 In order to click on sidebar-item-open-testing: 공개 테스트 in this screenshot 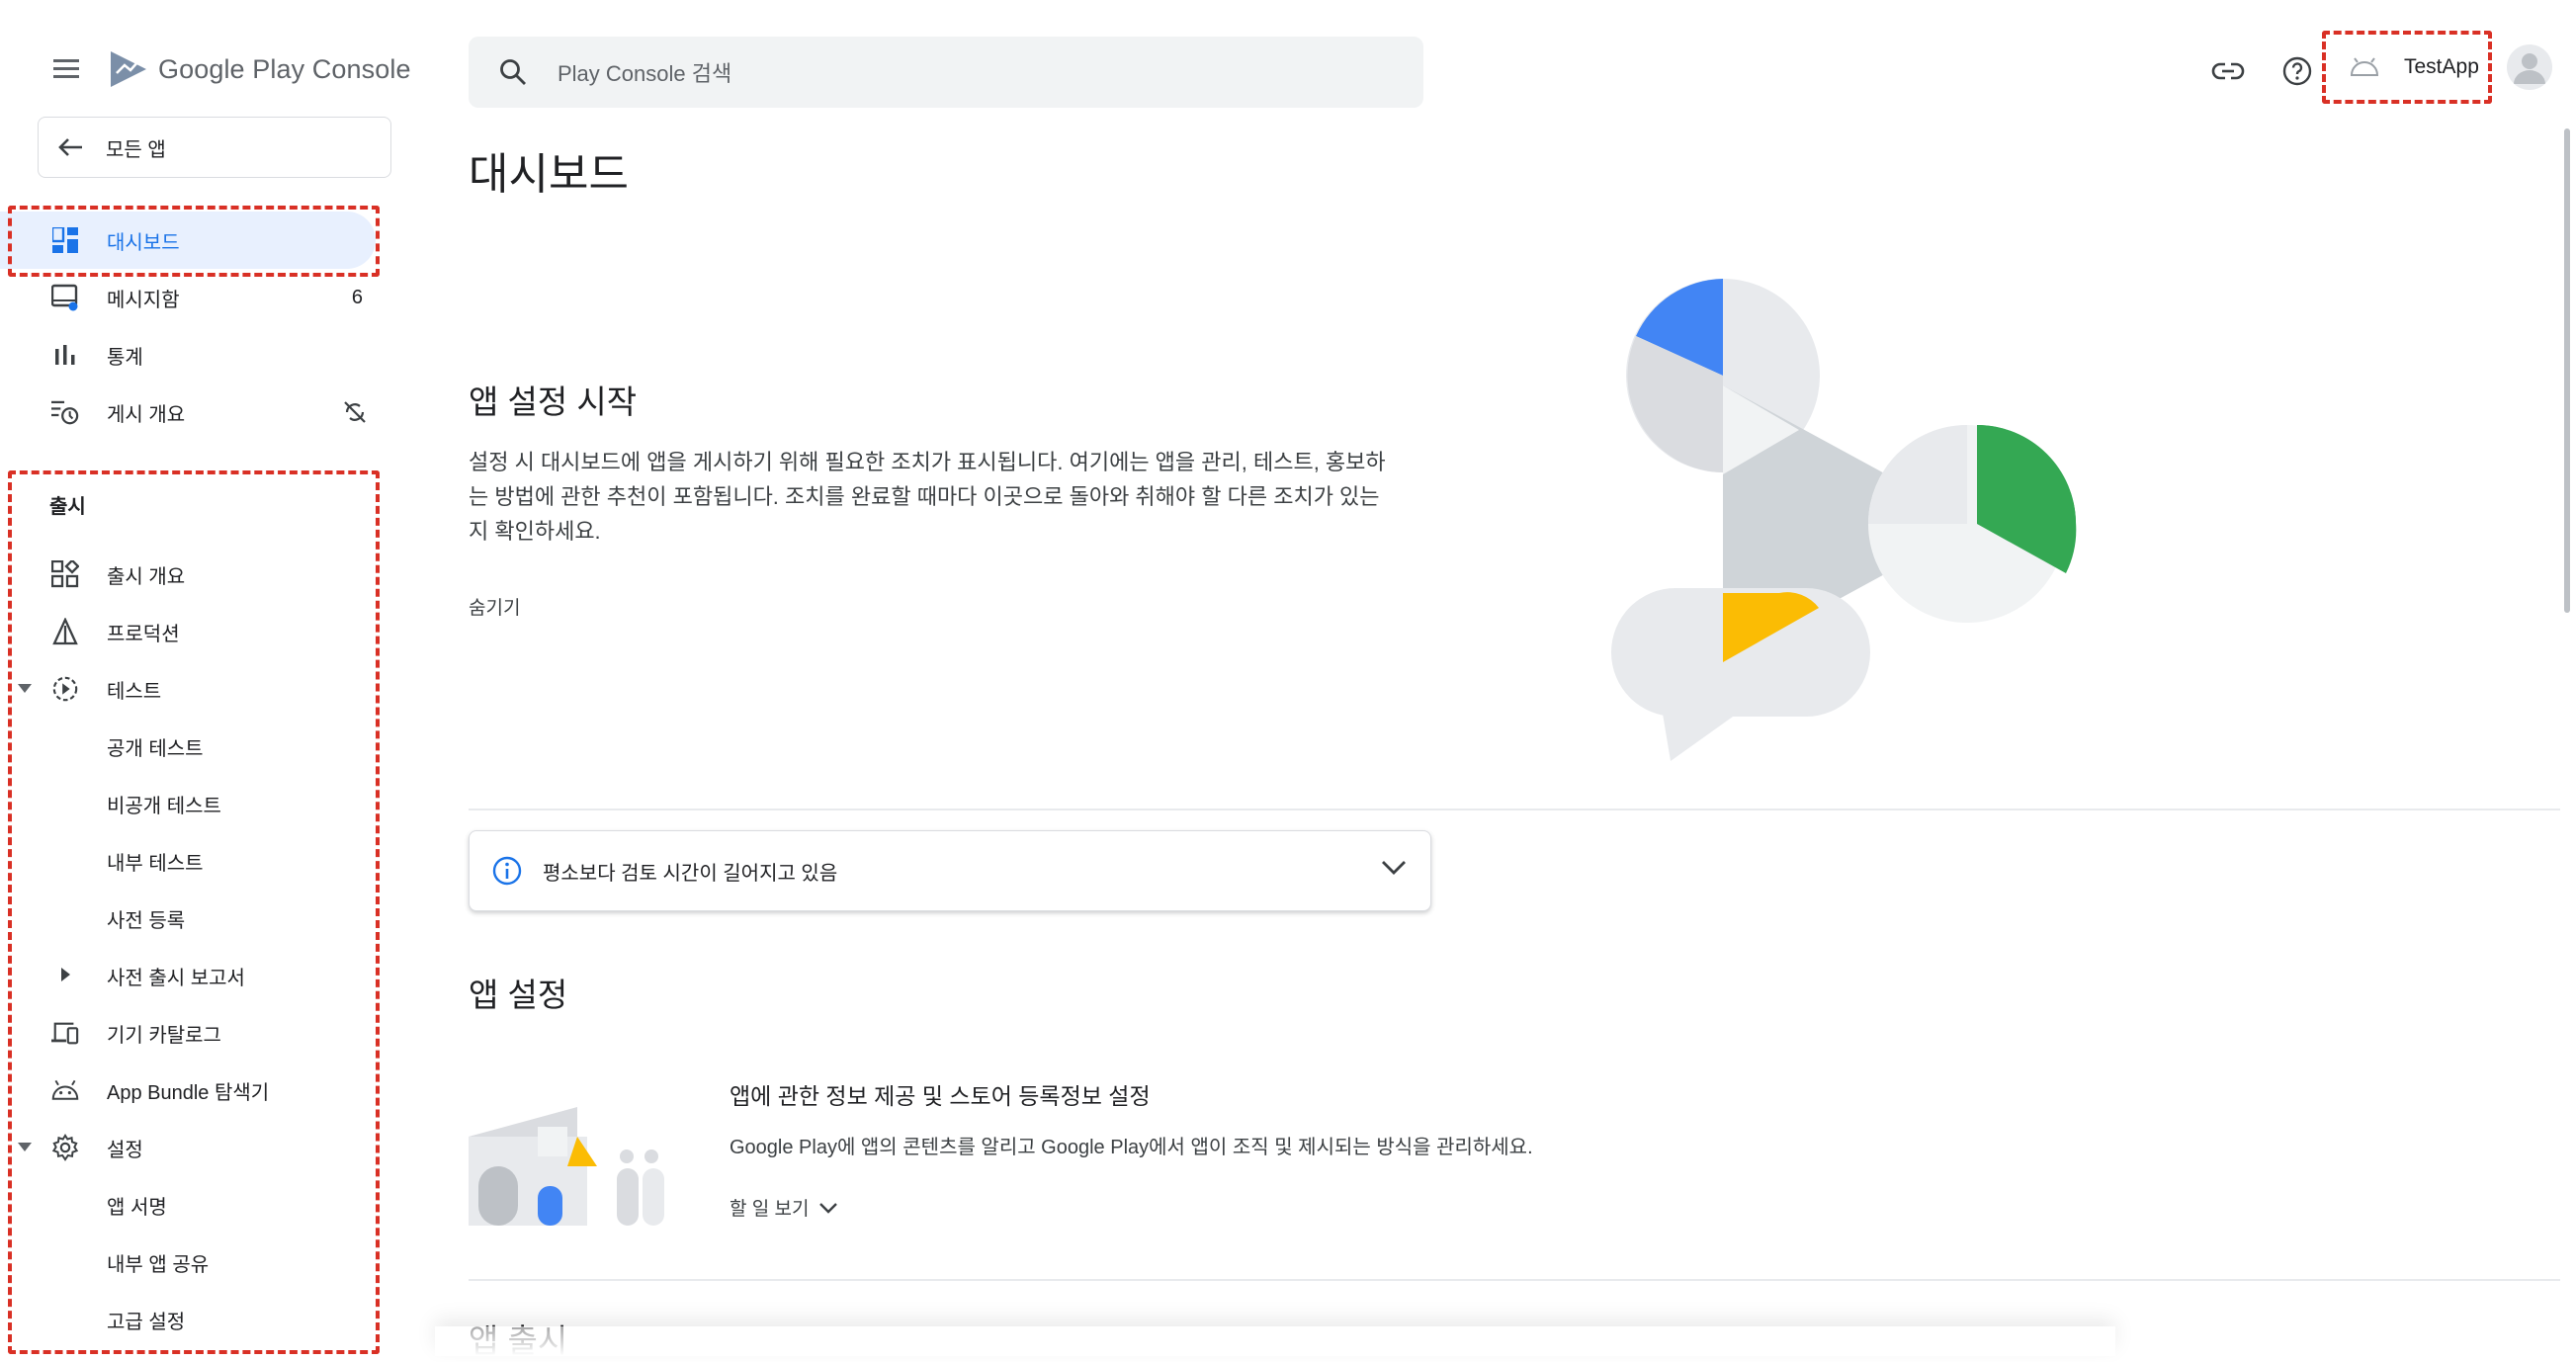, I will do `click(188, 747)`.